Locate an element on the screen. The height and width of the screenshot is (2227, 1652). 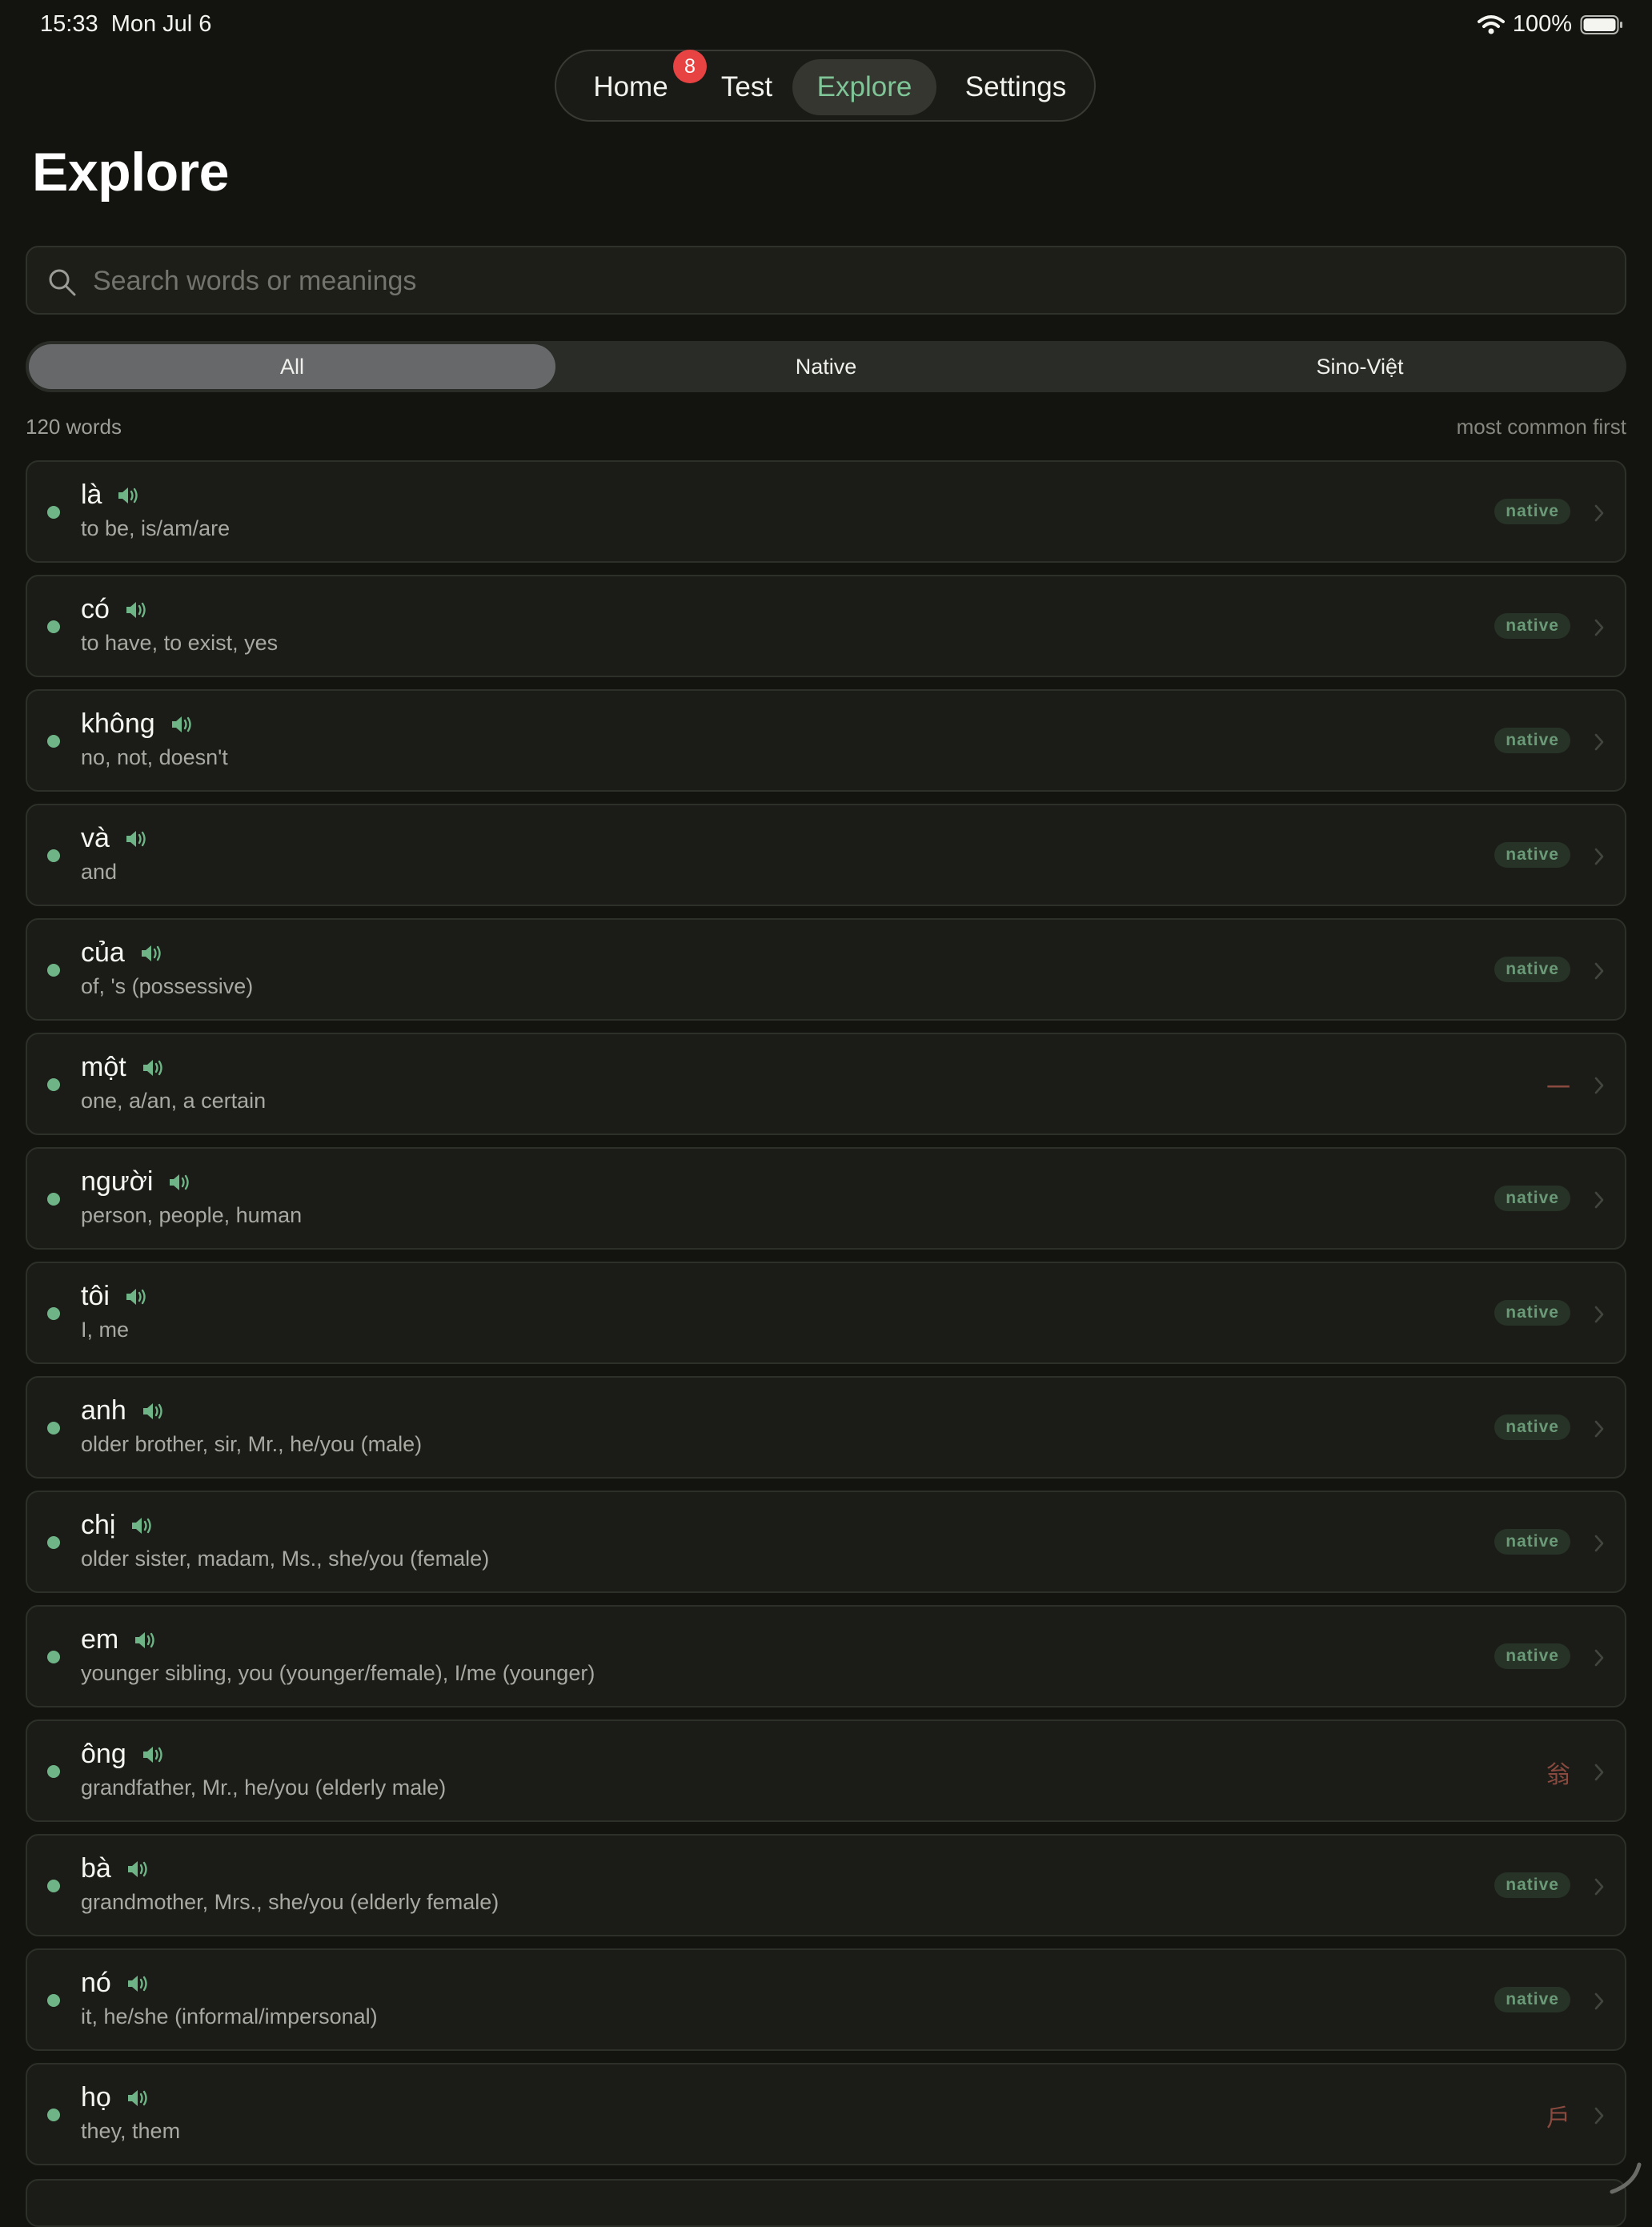
tab-test: Test is located at coordinates (746, 87).